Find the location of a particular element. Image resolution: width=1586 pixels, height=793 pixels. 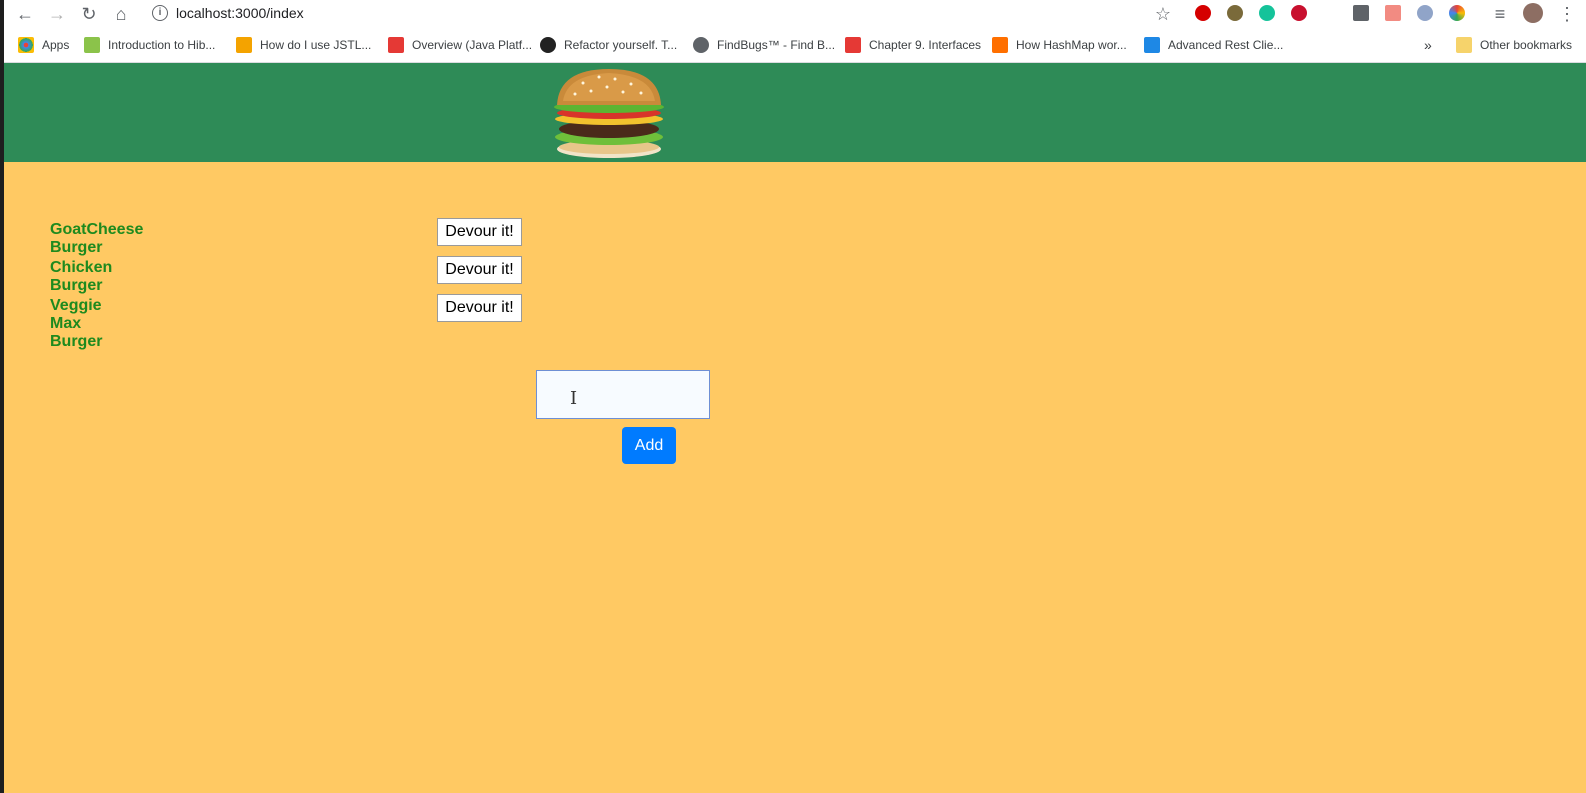

address-bar: localhost:3000/index is located at coordinates (240, 13).